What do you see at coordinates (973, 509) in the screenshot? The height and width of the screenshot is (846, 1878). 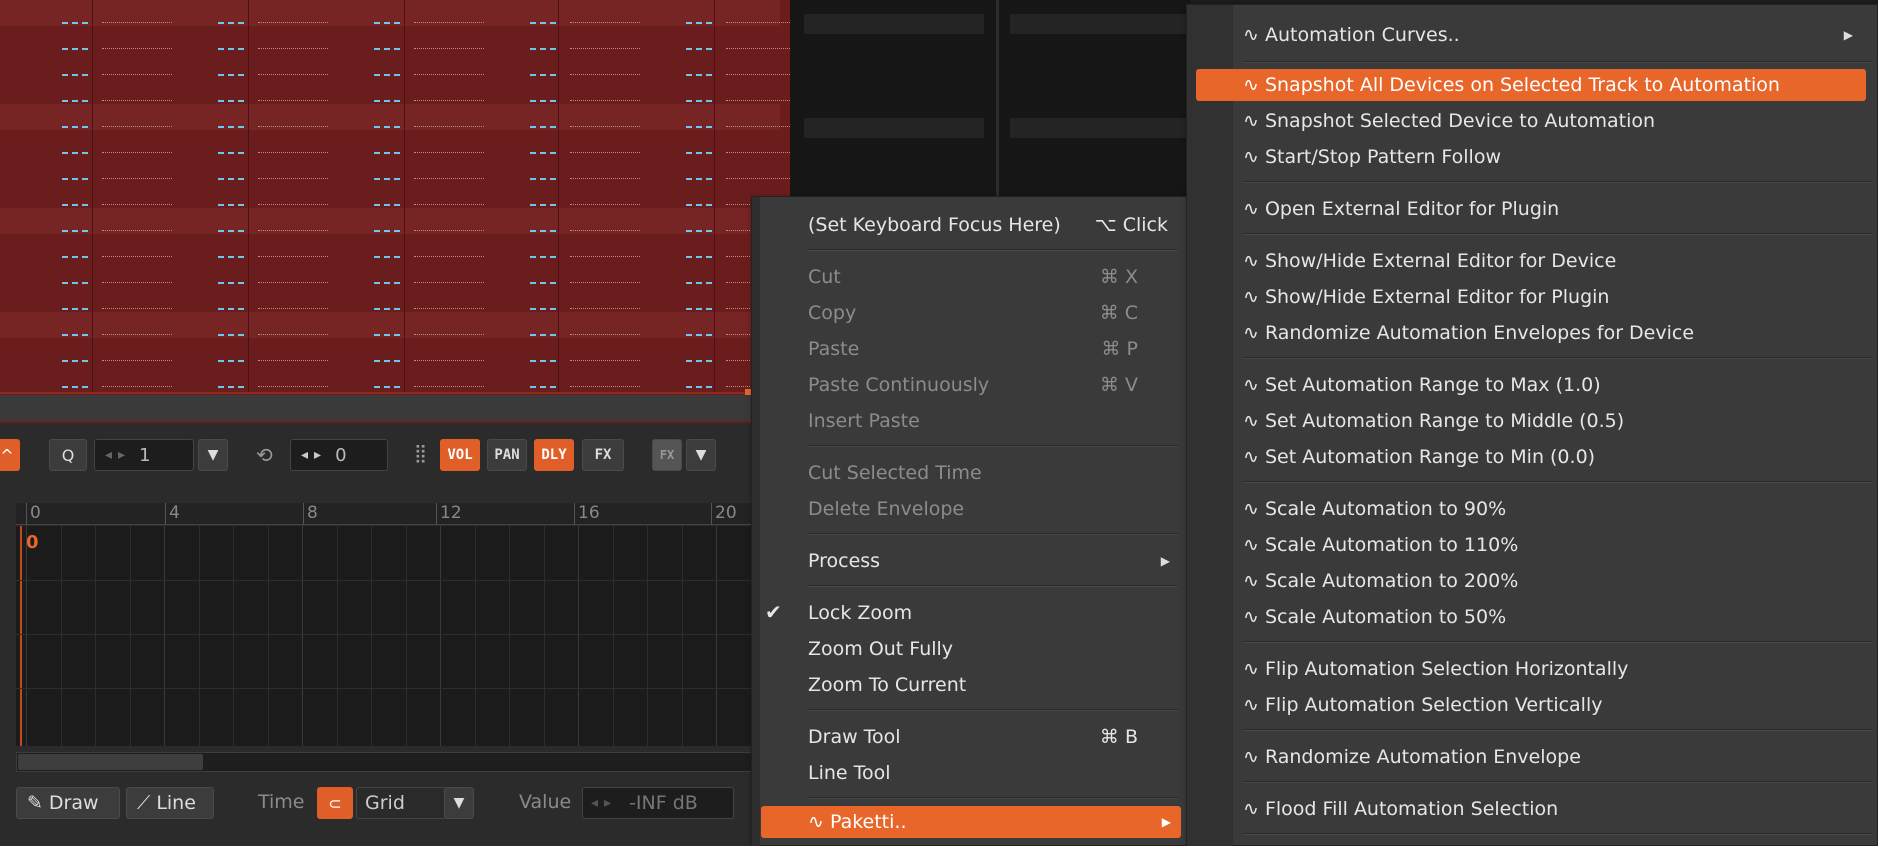 I see `menu-item-delete-envelope: Delete Envelope` at bounding box center [973, 509].